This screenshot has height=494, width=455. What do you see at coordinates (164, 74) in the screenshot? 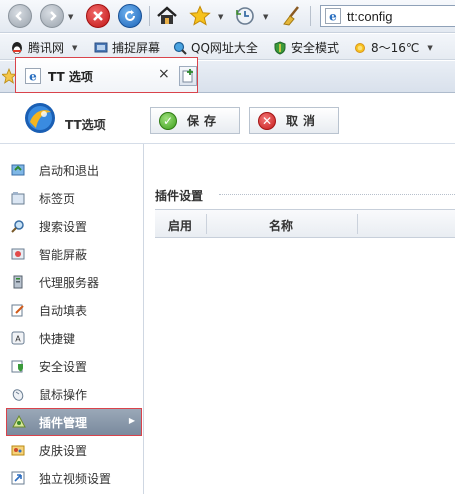
I see `close-tab-button: ×` at bounding box center [164, 74].